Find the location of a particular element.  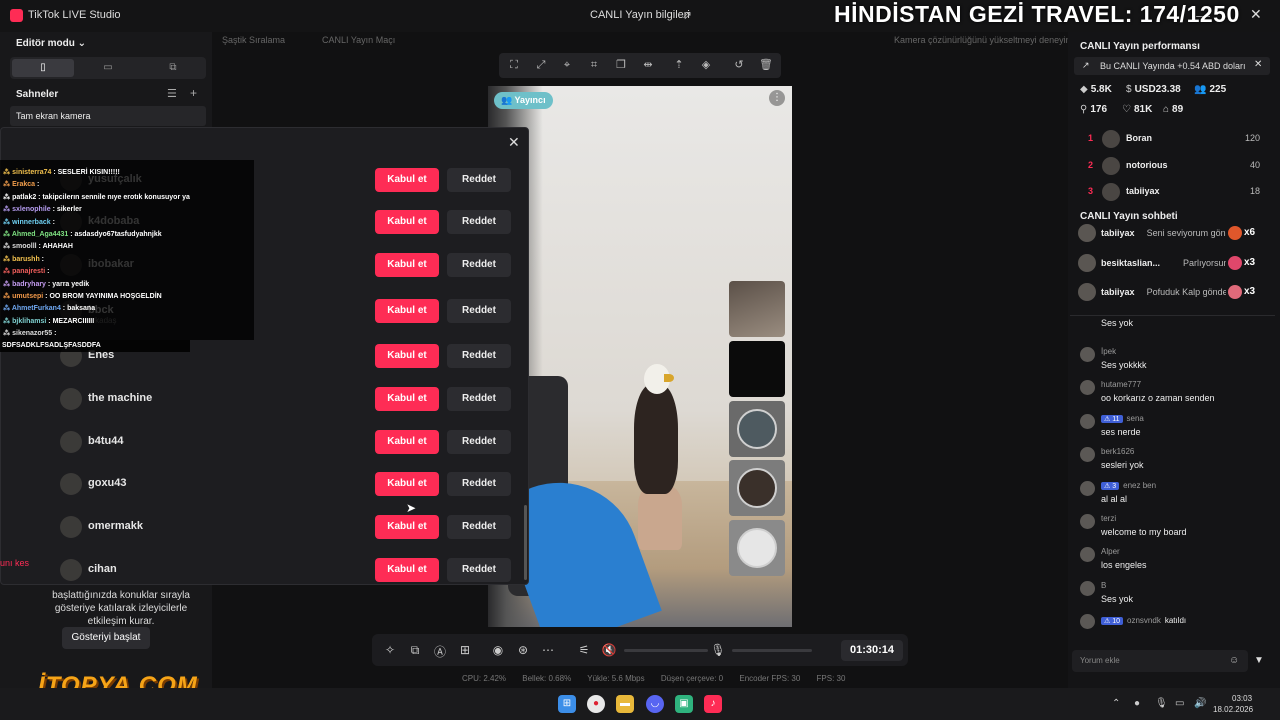

chat-message: ⚠ 3 enez ben al al al is located at coordinates (1172, 494).